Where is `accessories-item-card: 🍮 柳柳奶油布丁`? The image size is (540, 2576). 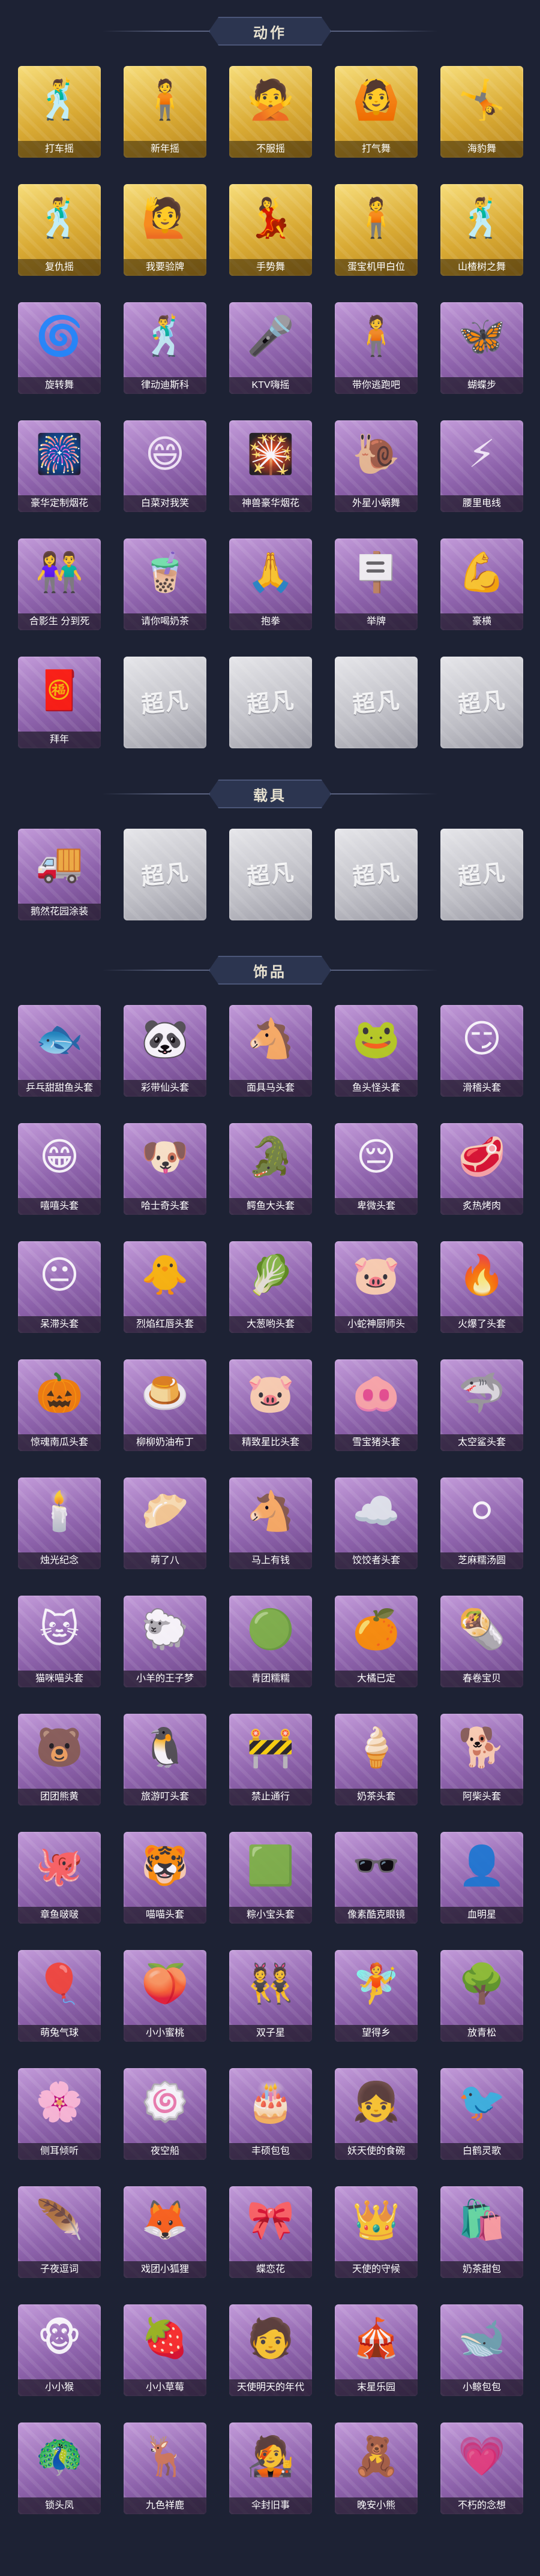 accessories-item-card: 🍮 柳柳奶油布丁 is located at coordinates (165, 1405).